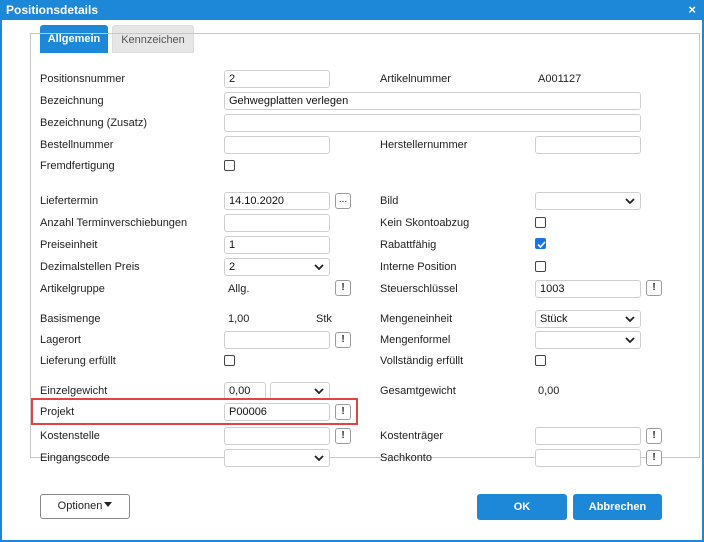 The width and height of the screenshot is (704, 542). Describe the element at coordinates (277, 201) in the screenshot. I see `liefertermin-input: 14.10.2020` at that location.